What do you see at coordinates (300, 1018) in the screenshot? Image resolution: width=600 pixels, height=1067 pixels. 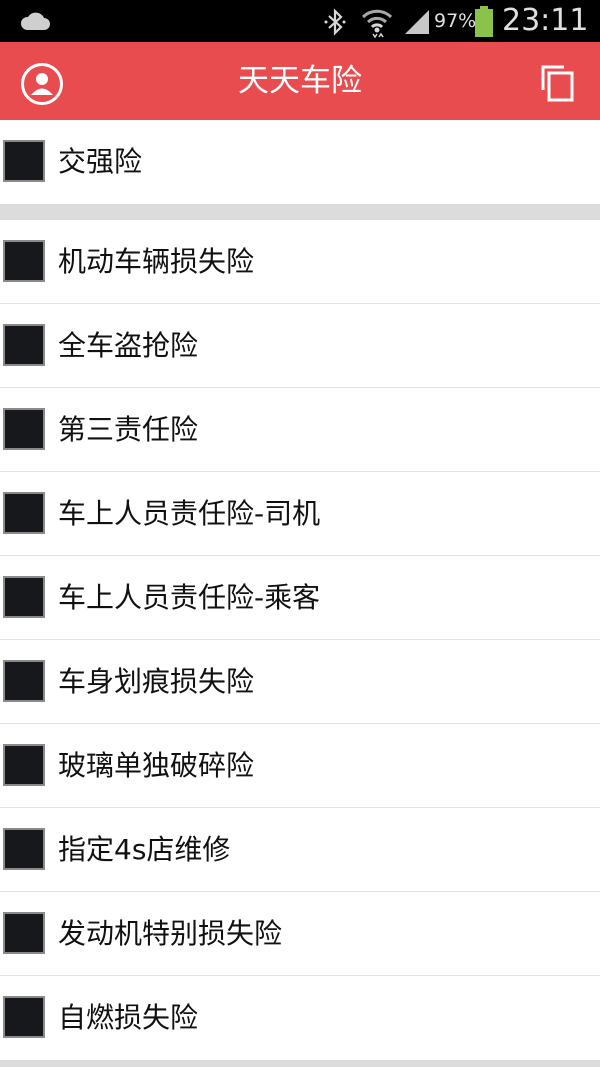 I see `insurance-item: 自燃损失险` at bounding box center [300, 1018].